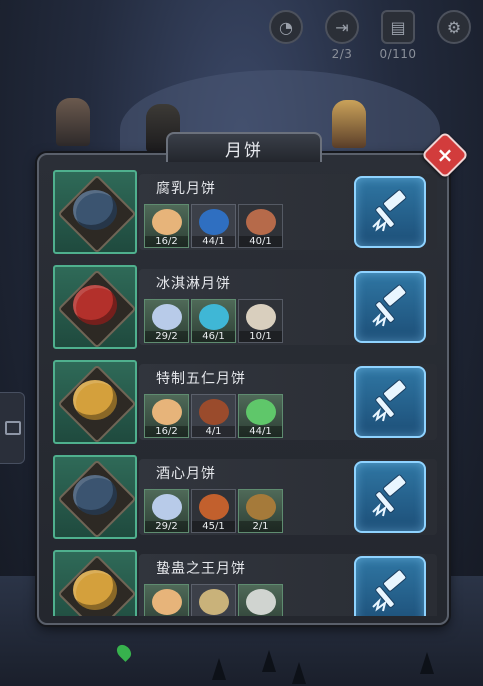 This screenshot has height=686, width=483. I want to click on calendar-icon: ▤, so click(398, 27).